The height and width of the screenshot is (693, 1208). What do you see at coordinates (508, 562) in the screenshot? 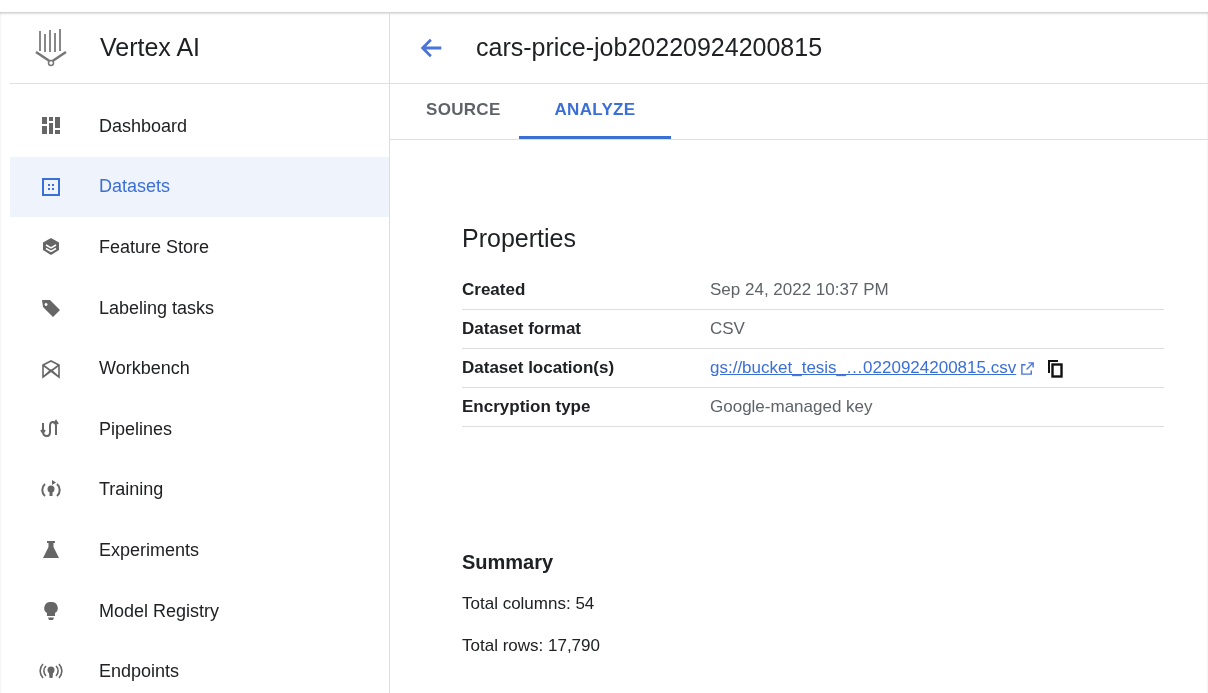
I see `section-heading: Summary` at bounding box center [508, 562].